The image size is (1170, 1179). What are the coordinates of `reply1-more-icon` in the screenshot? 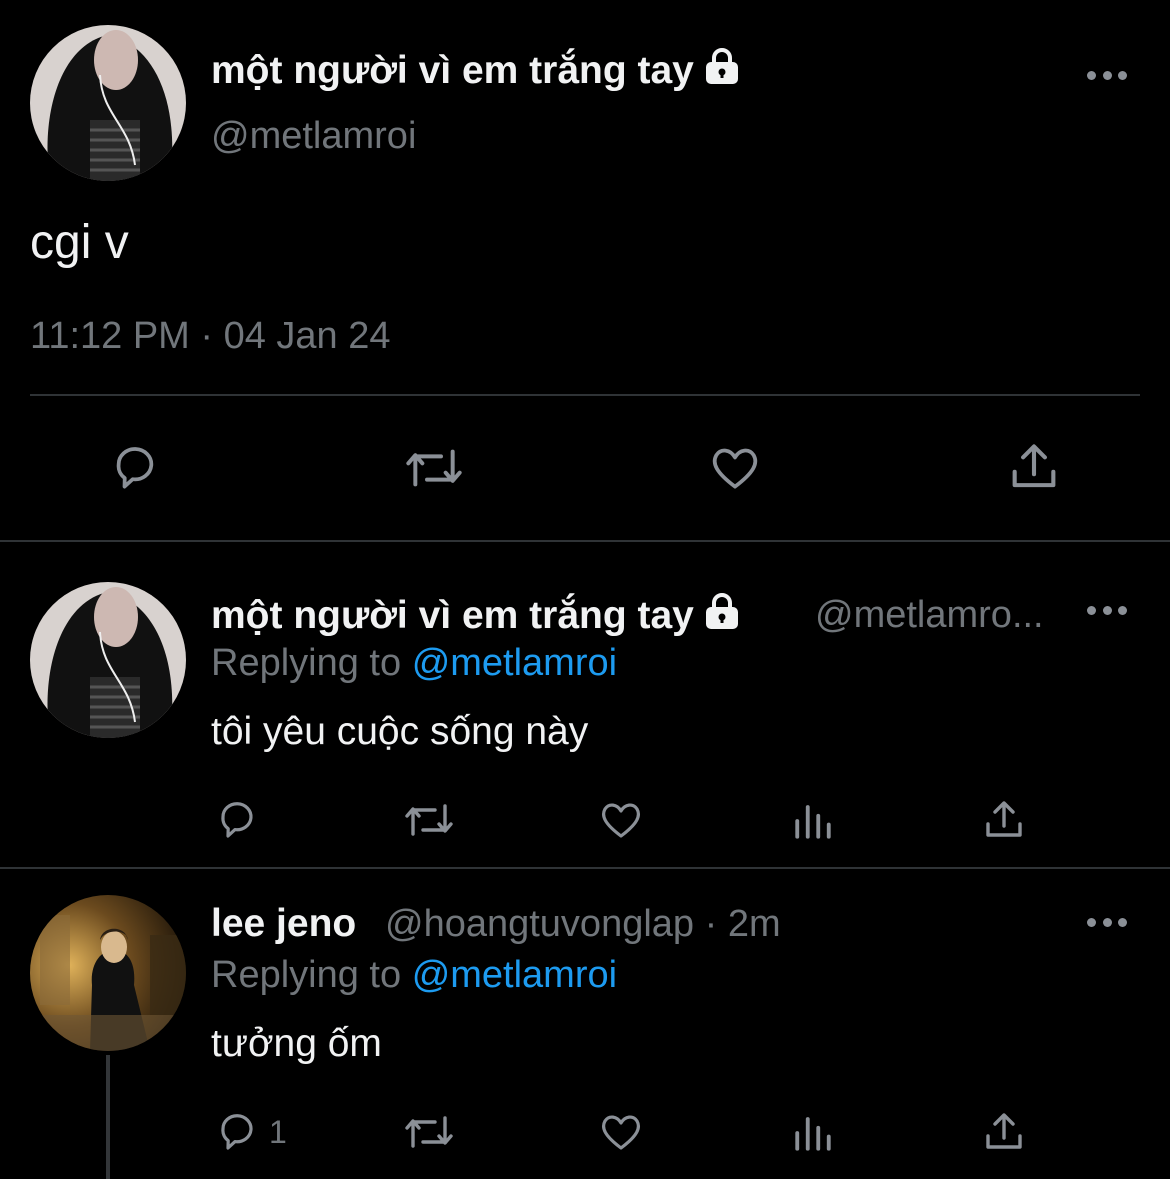 It's located at (1107, 610).